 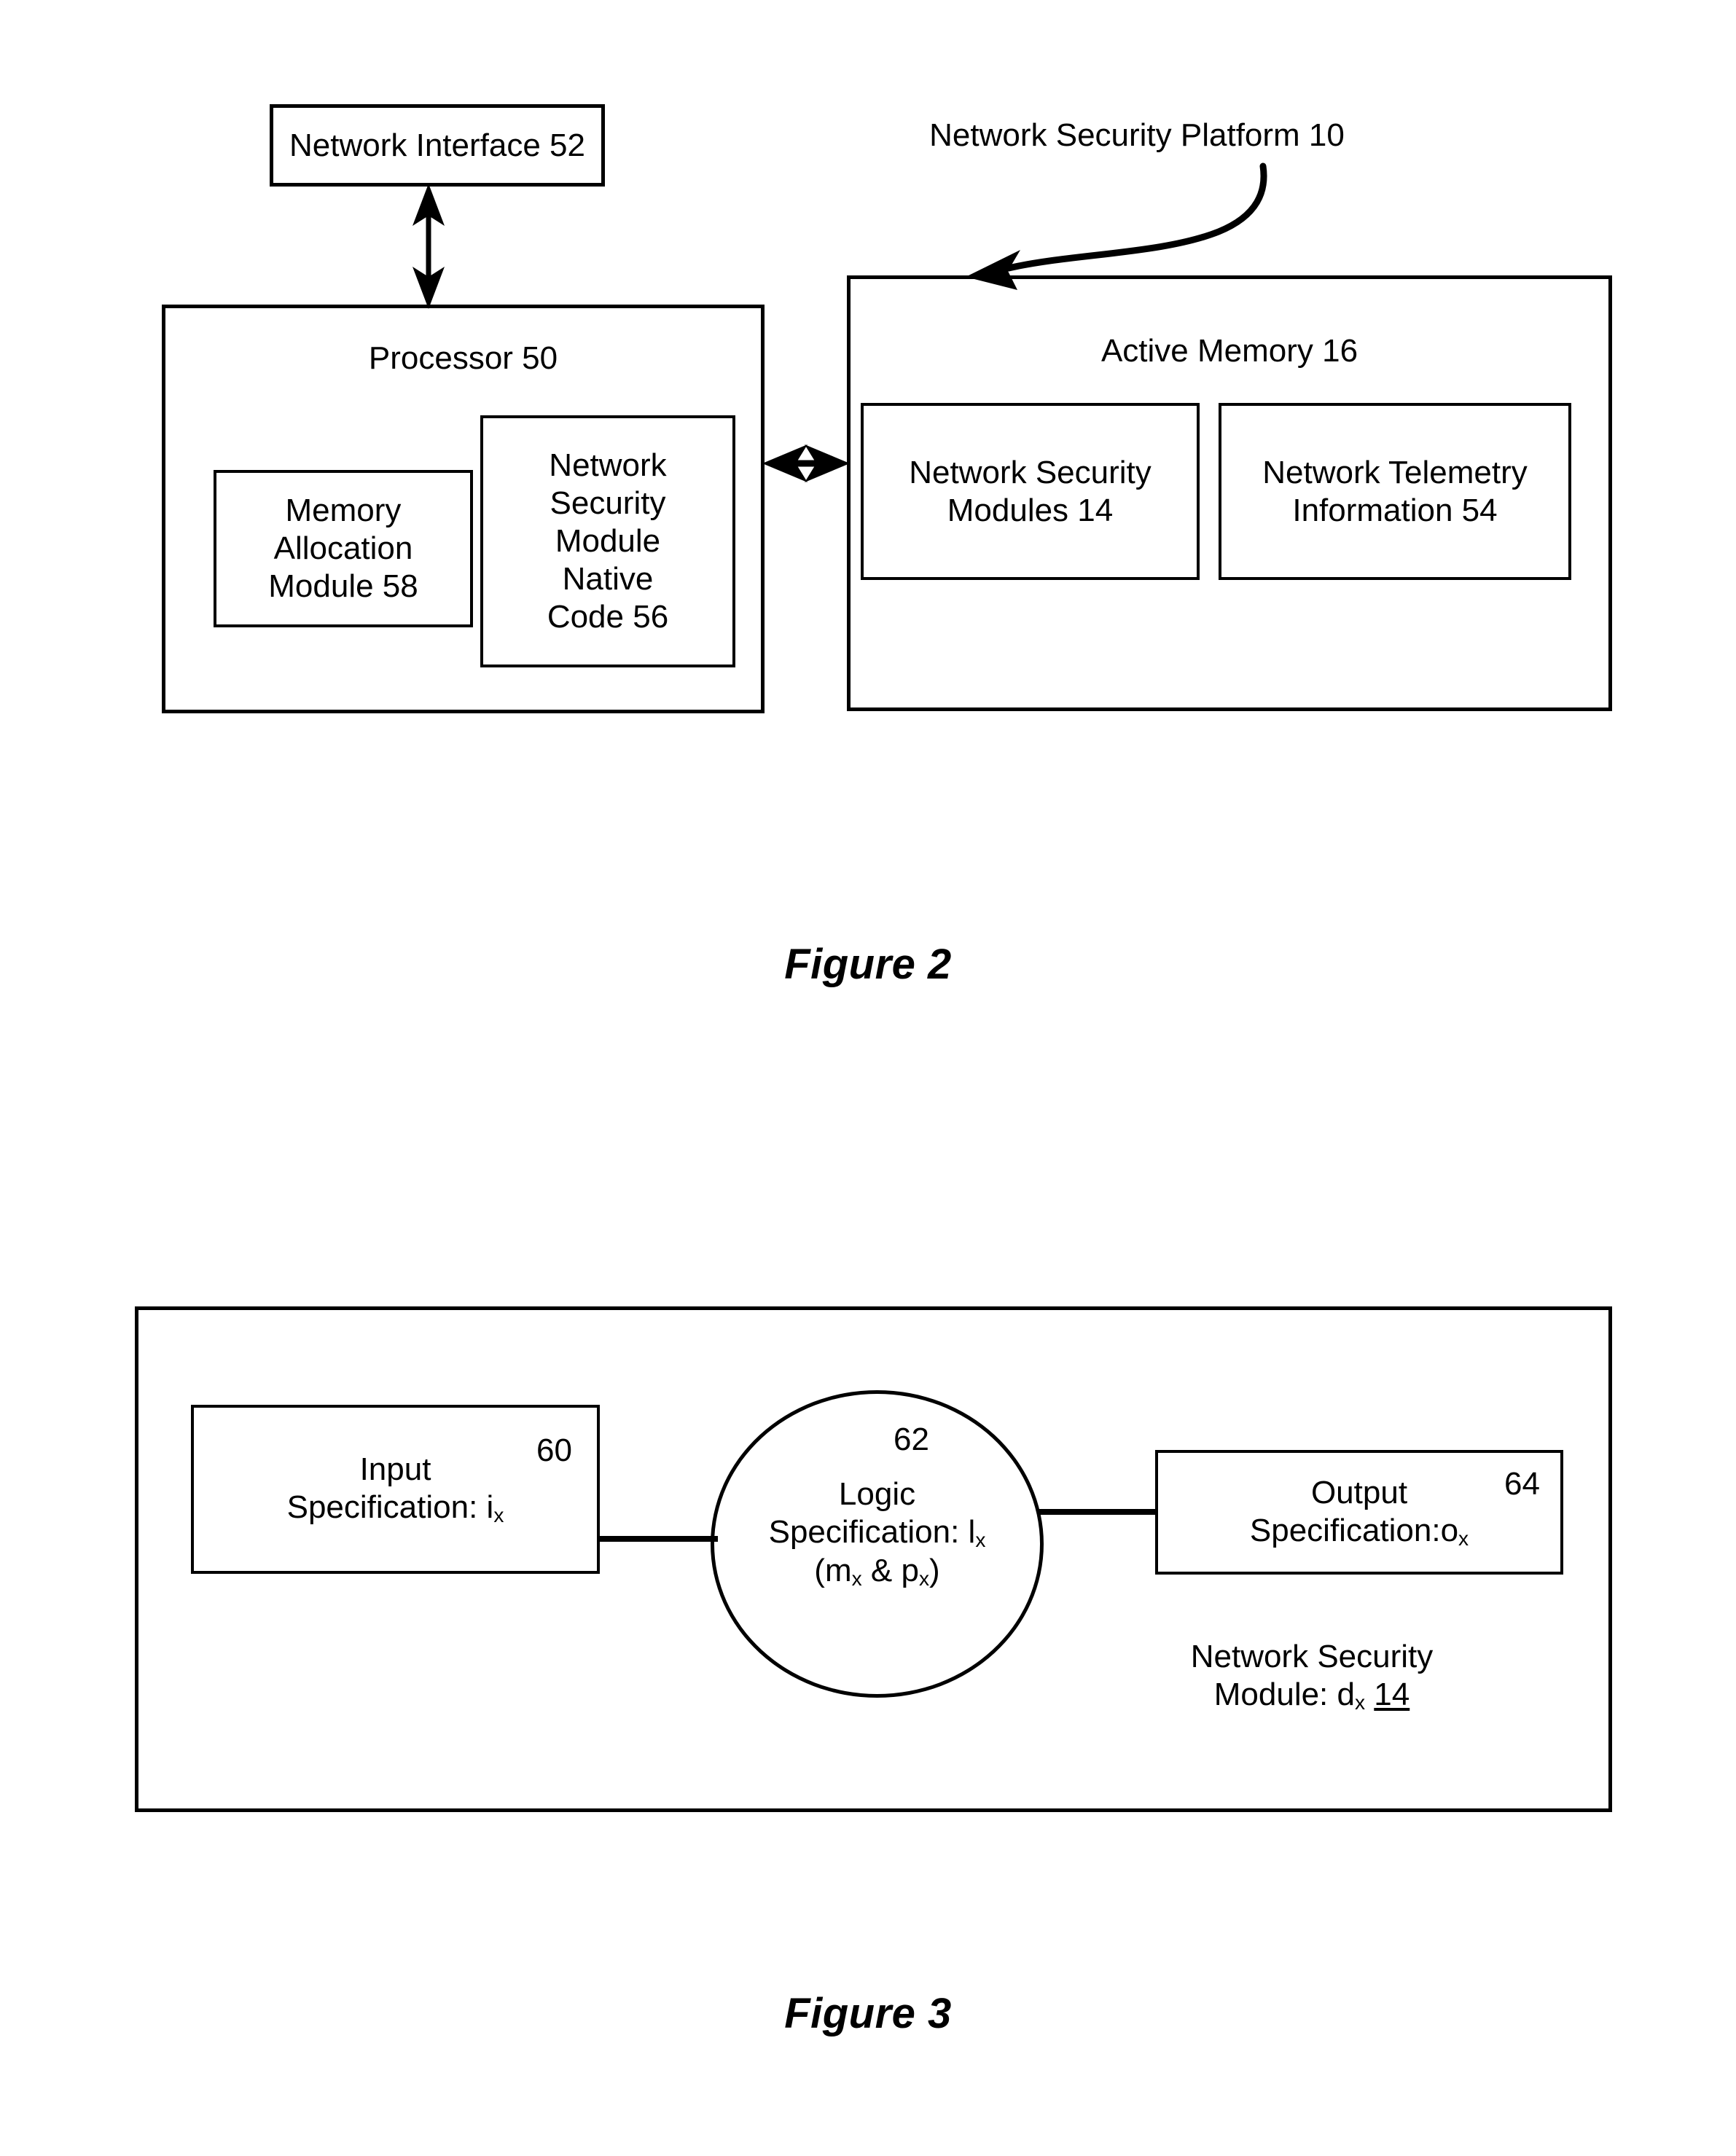 I want to click on platform-callout-label: Network Security Platform 10, so click(x=1137, y=135).